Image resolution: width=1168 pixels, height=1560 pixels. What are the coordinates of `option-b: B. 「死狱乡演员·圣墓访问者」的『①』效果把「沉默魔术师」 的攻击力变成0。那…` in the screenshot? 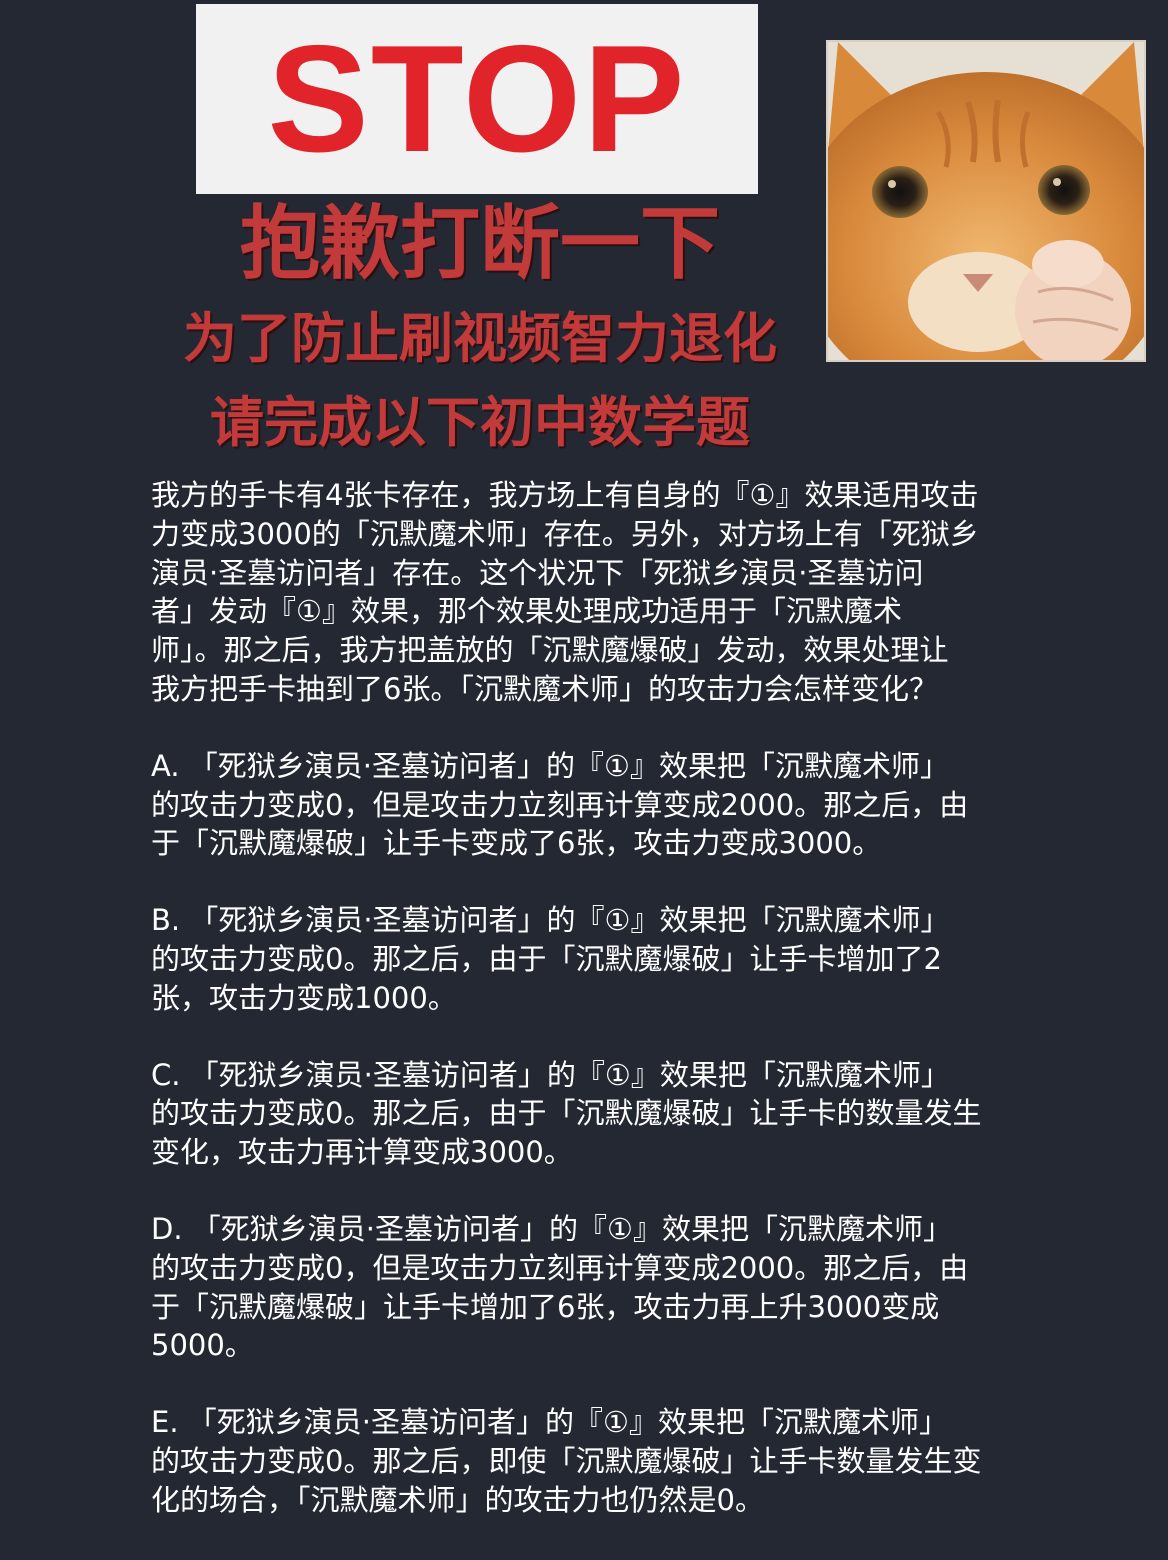 It's located at (550, 959).